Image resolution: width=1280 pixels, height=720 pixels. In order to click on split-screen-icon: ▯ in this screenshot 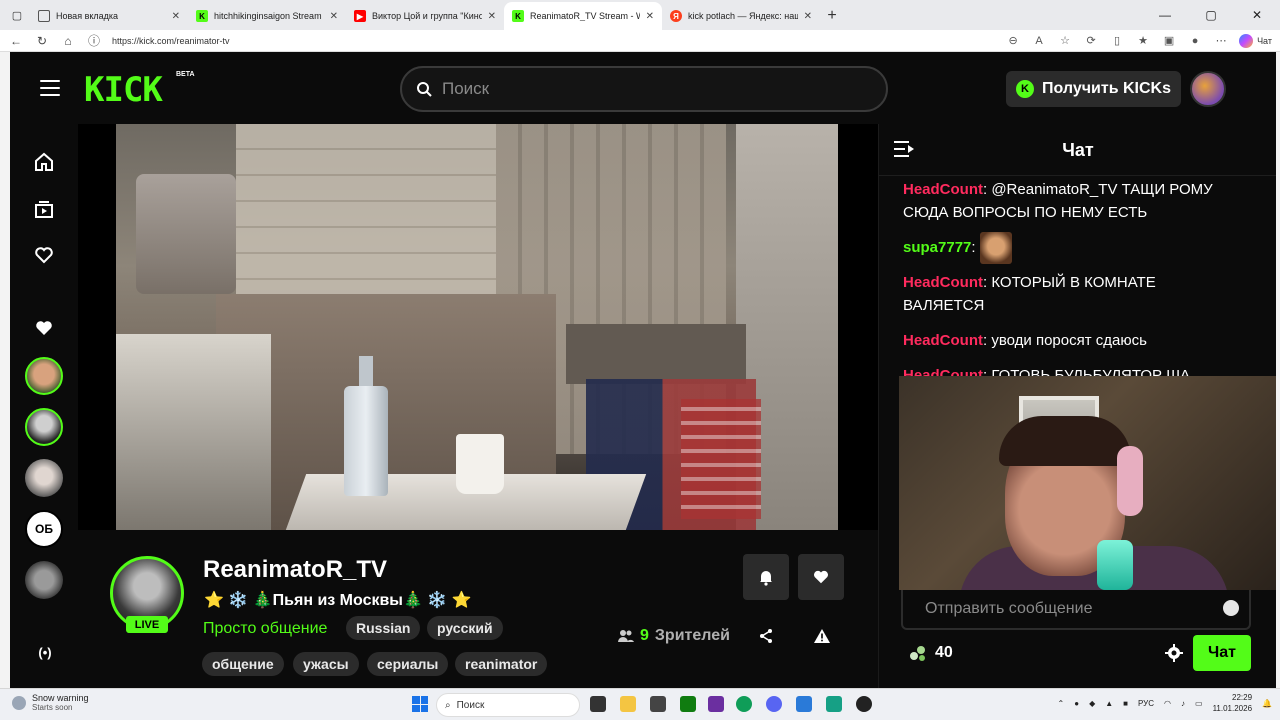, I will do `click(1117, 40)`.